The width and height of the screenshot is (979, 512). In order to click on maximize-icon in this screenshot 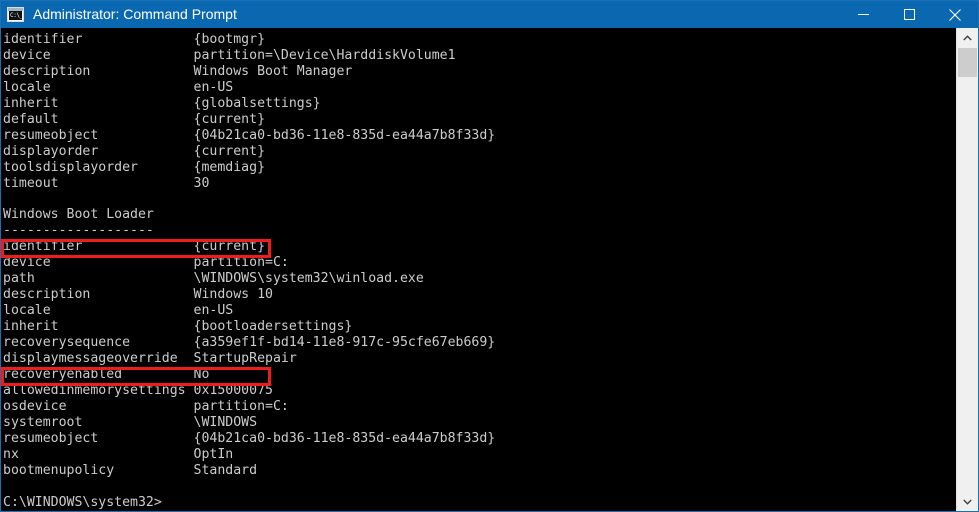, I will do `click(909, 14)`.